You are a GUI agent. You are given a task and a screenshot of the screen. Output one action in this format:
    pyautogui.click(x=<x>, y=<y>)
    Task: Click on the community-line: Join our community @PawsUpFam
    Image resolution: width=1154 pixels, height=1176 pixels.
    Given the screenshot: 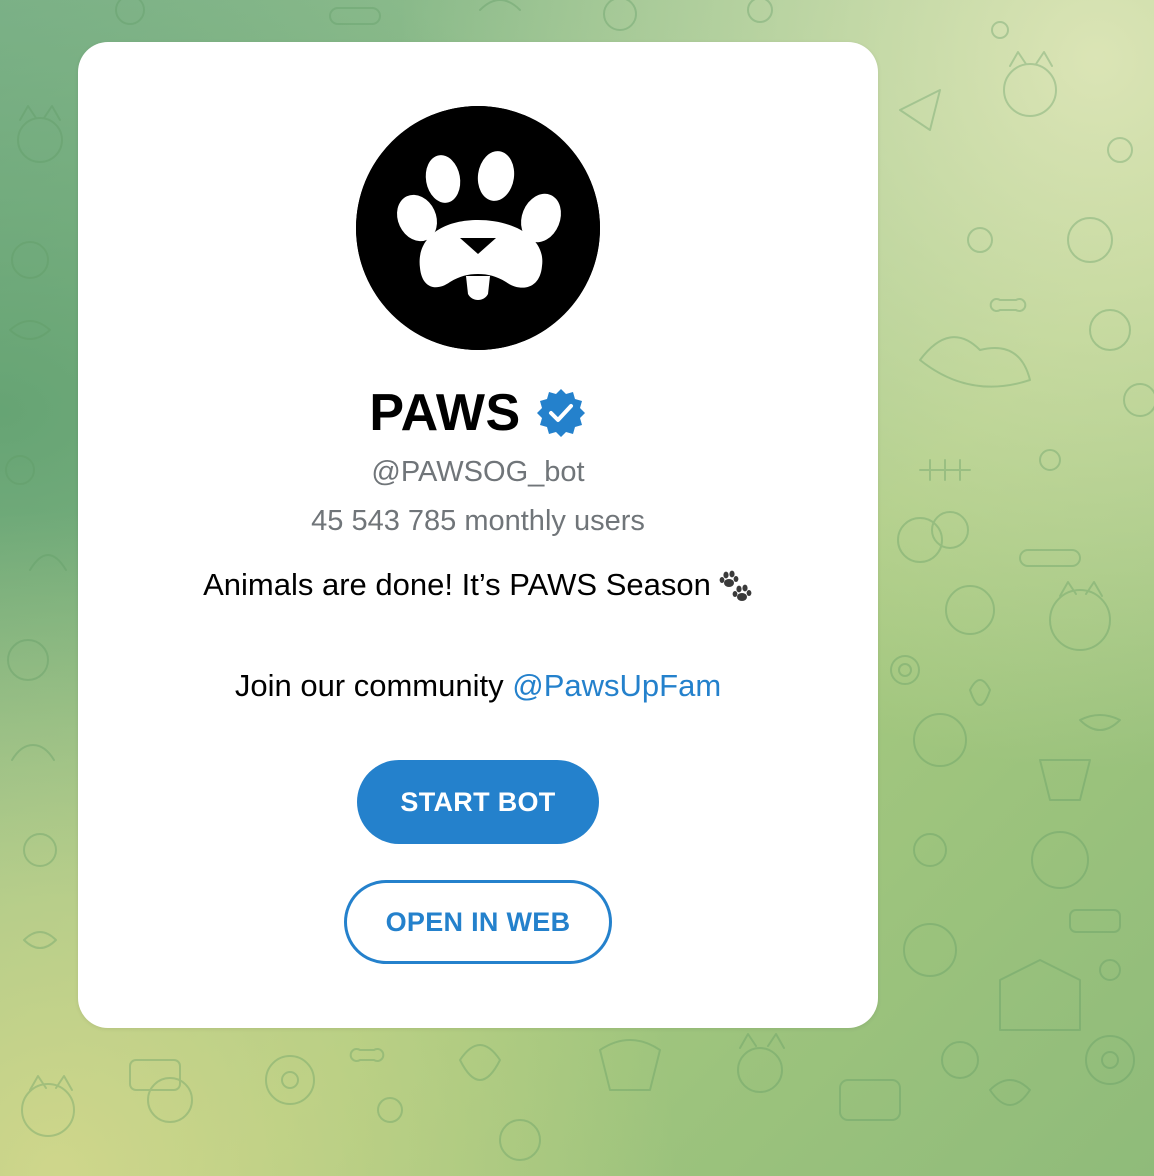 What is the action you would take?
    pyautogui.click(x=478, y=686)
    